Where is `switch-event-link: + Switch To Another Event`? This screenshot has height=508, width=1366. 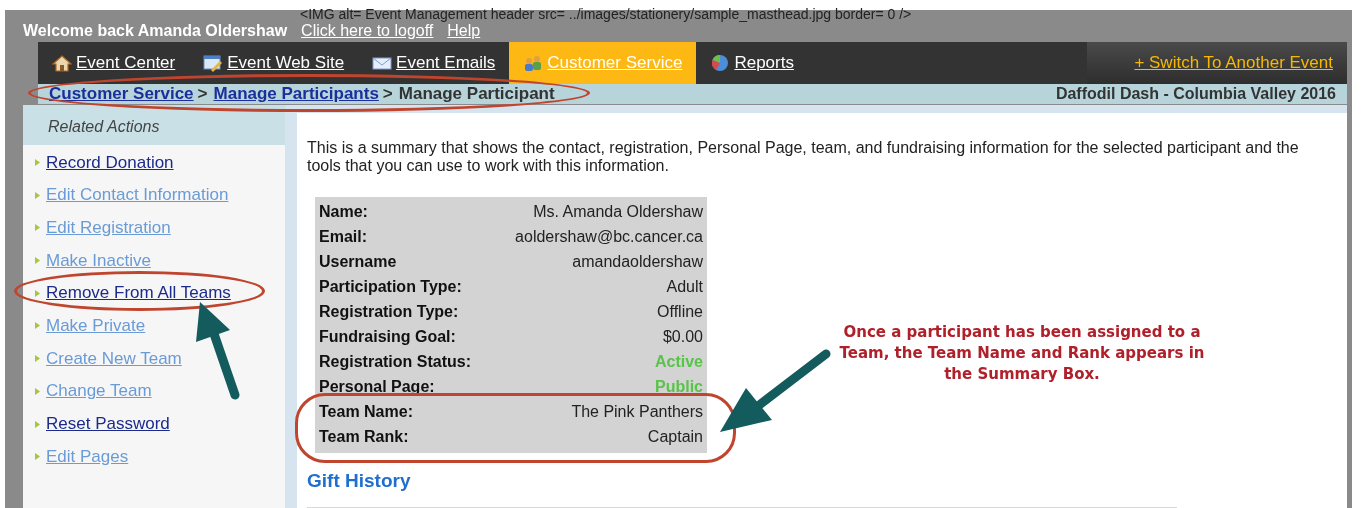 switch-event-link: + Switch To Another Event is located at coordinates (1233, 63).